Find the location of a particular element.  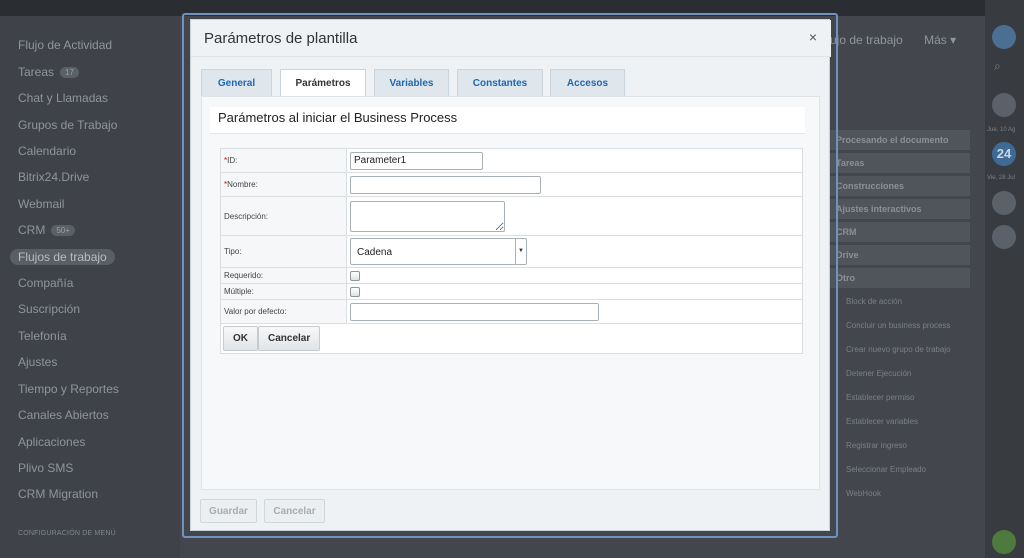

id-label: *ID: is located at coordinates (283, 160).